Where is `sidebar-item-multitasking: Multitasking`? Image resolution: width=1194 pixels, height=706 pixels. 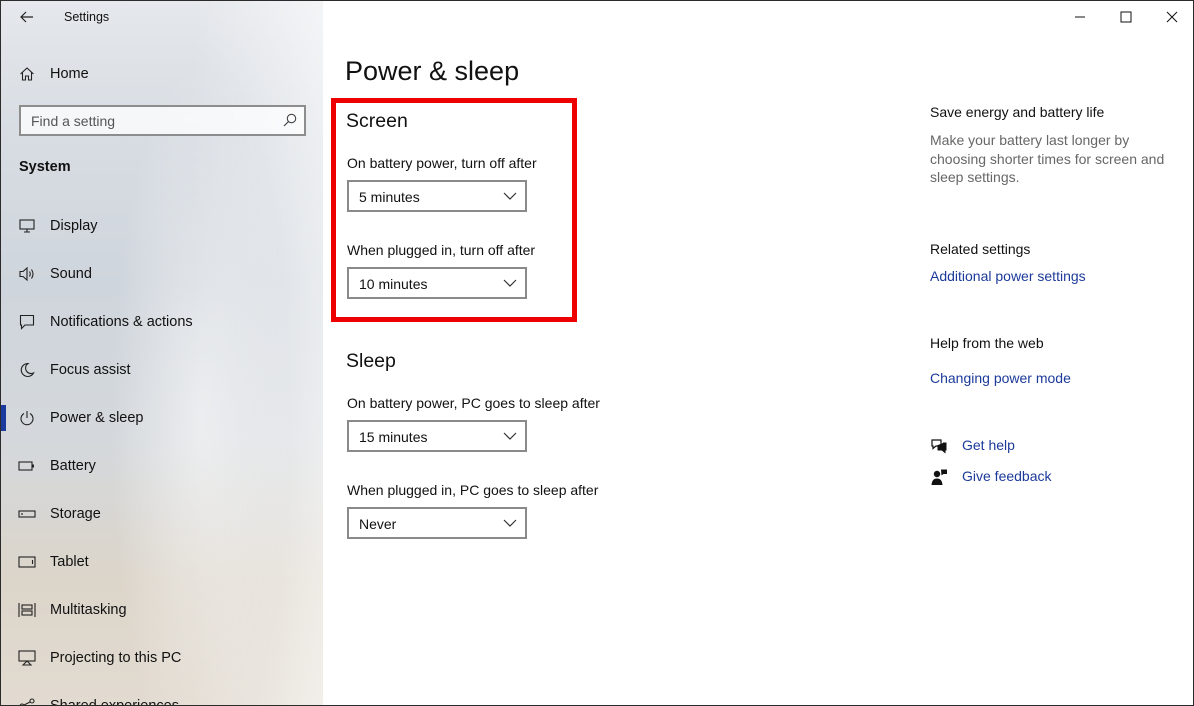
sidebar-item-multitasking: Multitasking is located at coordinates (162, 610).